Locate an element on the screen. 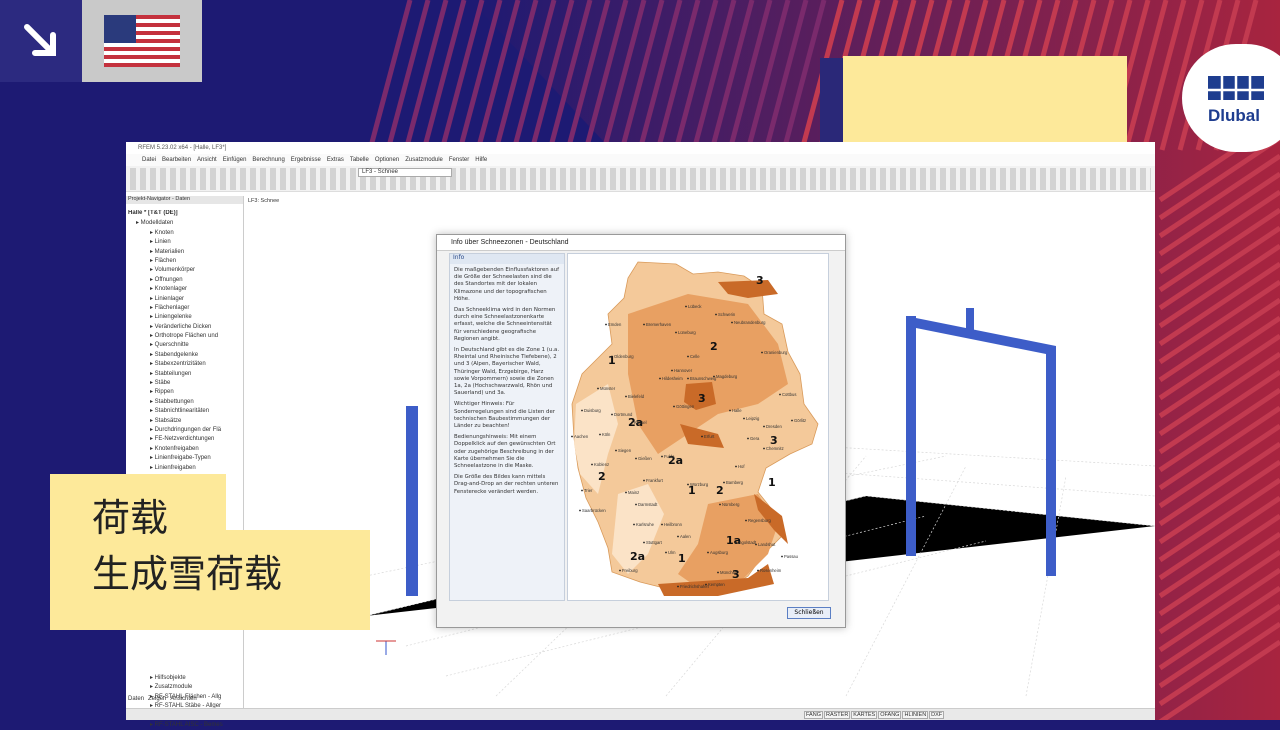 The width and height of the screenshot is (1280, 730). tree-item: ▸ Veränderliche Dicken is located at coordinates (182, 327).